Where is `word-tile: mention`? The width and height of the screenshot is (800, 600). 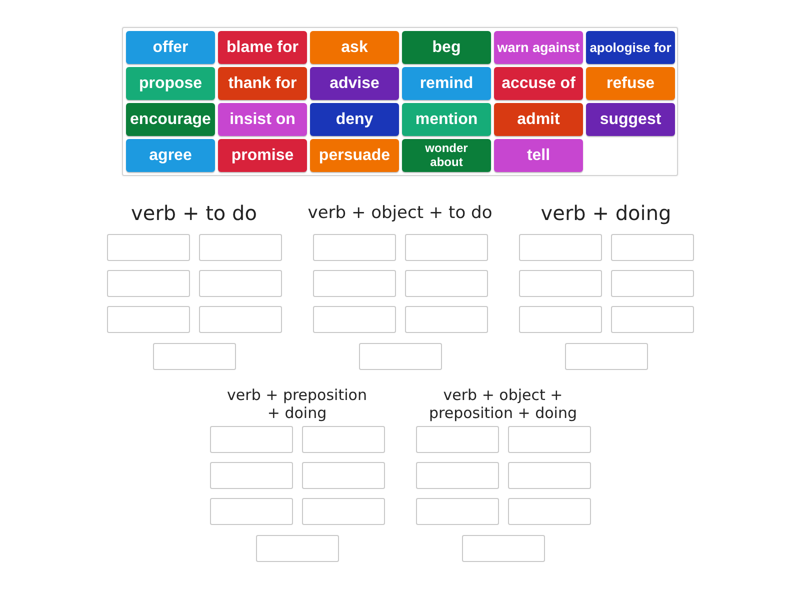 word-tile: mention is located at coordinates (446, 119).